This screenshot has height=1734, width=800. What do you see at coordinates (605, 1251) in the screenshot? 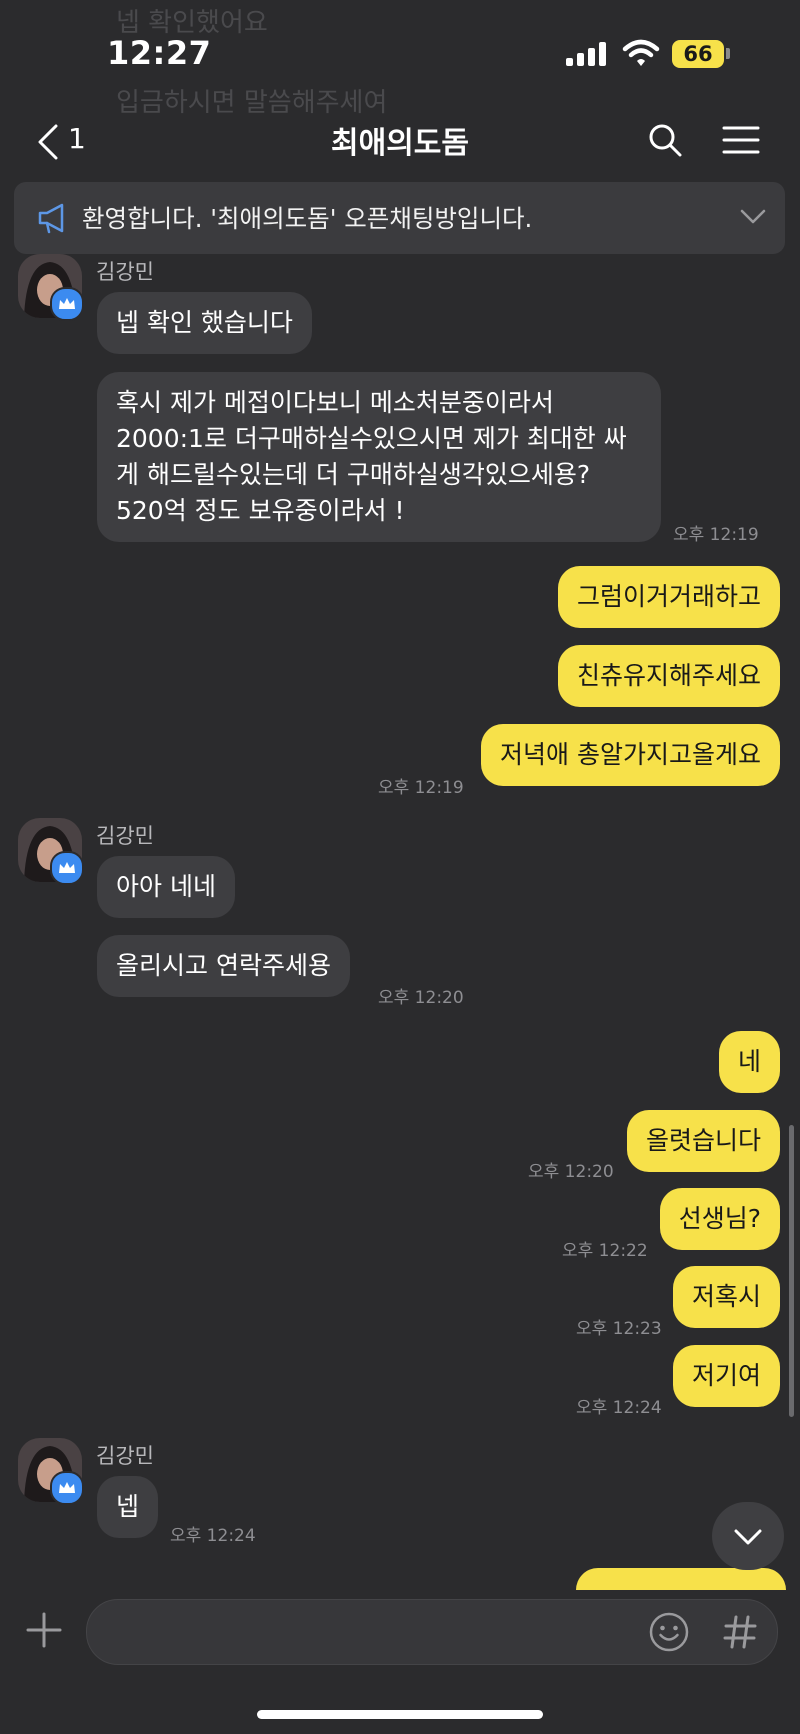
I see `message-timestamp: 오후 12:22` at bounding box center [605, 1251].